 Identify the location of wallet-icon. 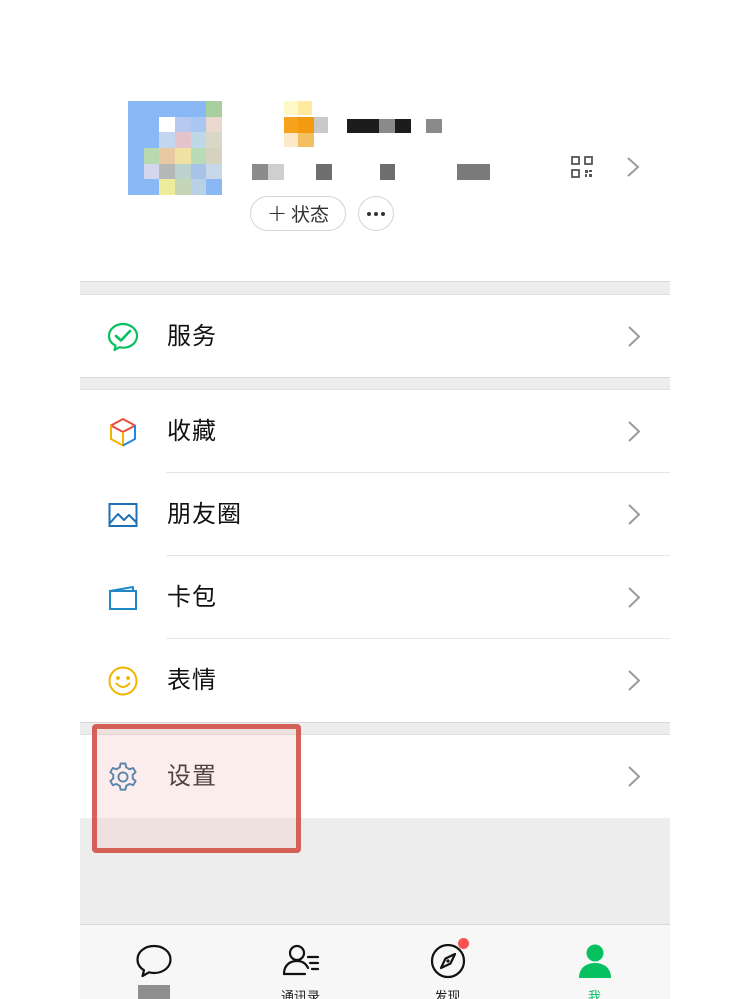
(123, 598).